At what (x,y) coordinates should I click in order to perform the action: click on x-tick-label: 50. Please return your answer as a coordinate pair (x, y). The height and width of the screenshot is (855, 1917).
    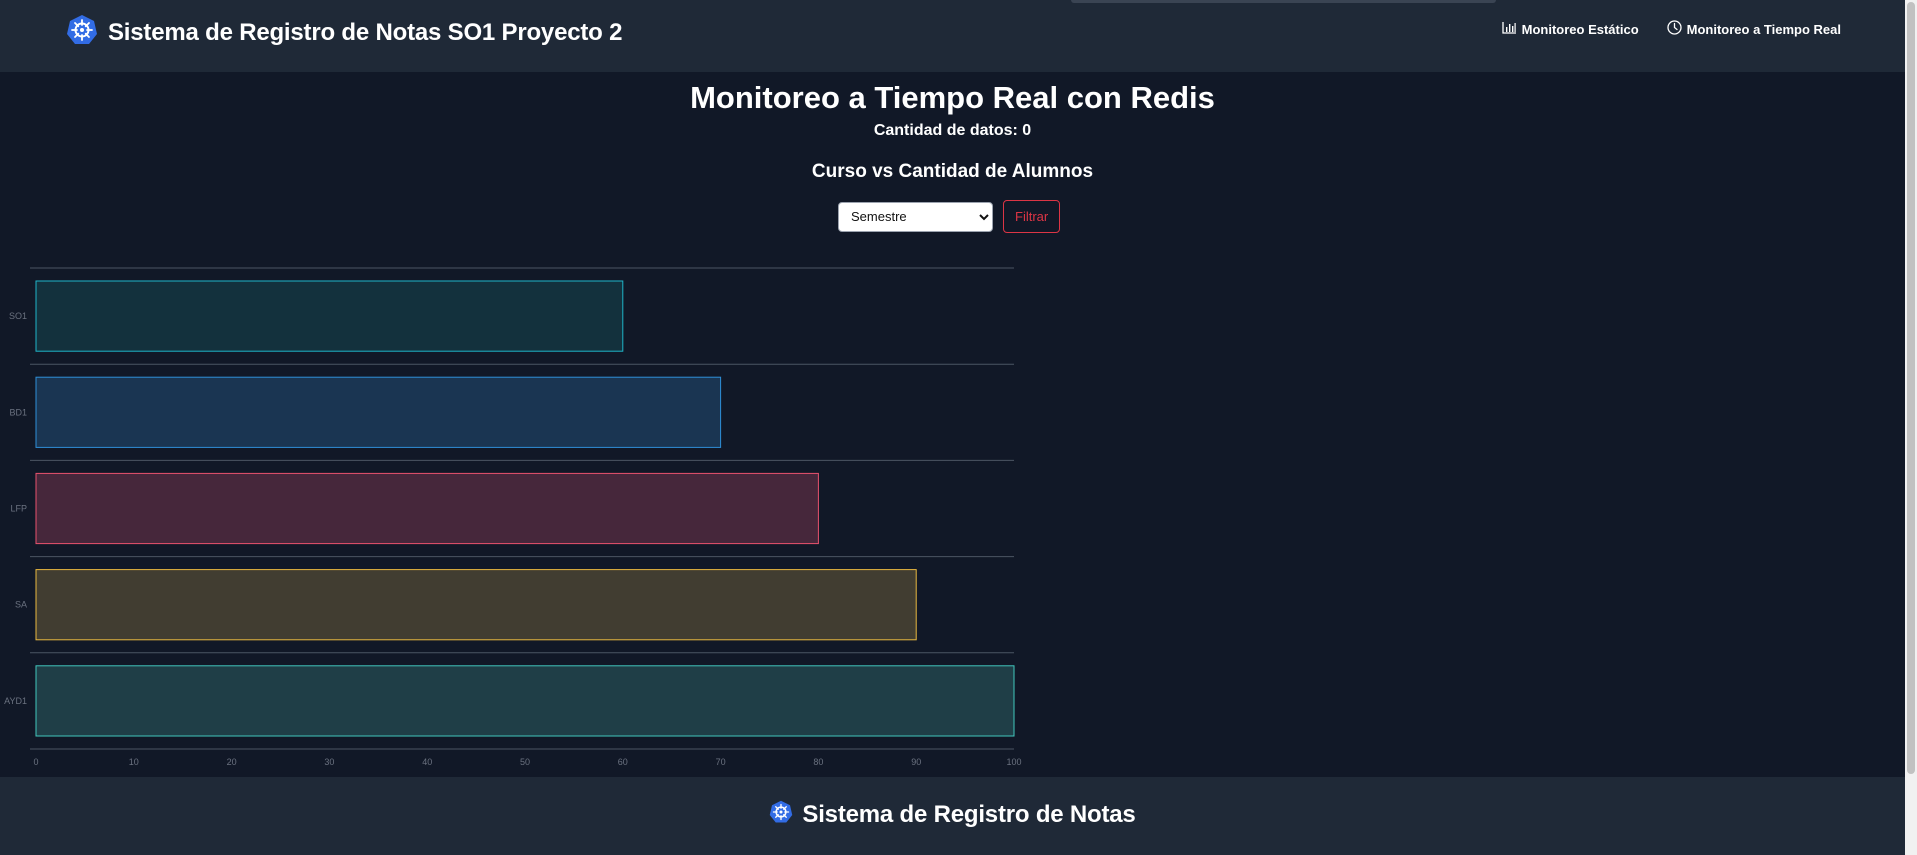
    Looking at the image, I should click on (525, 762).